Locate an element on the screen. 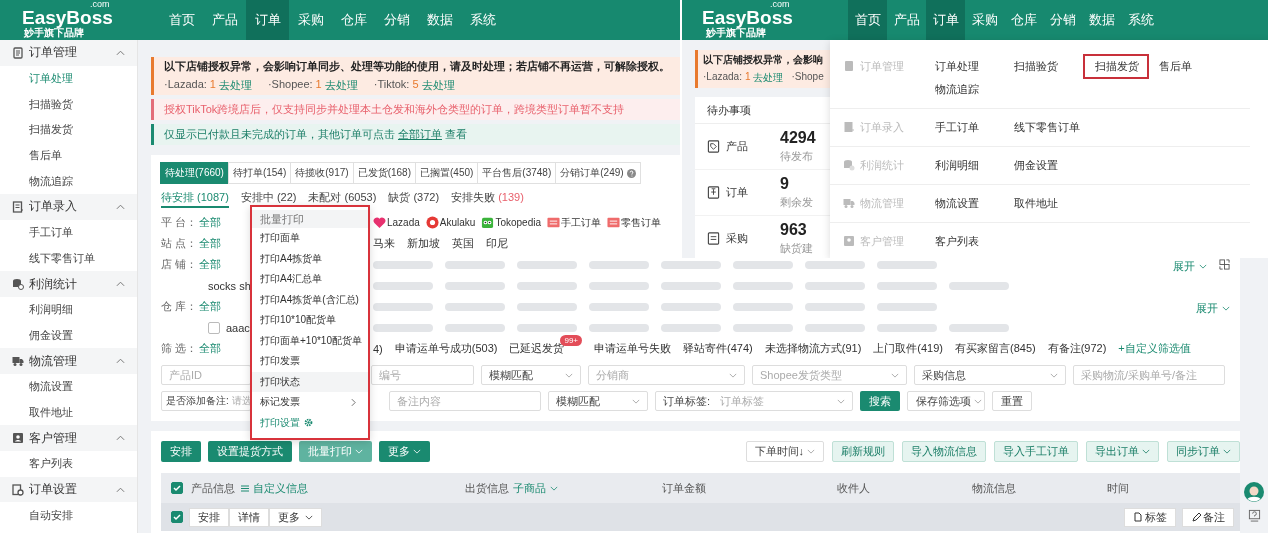 The height and width of the screenshot is (533, 1268). menu-item: 打印面单 is located at coordinates (310, 238).